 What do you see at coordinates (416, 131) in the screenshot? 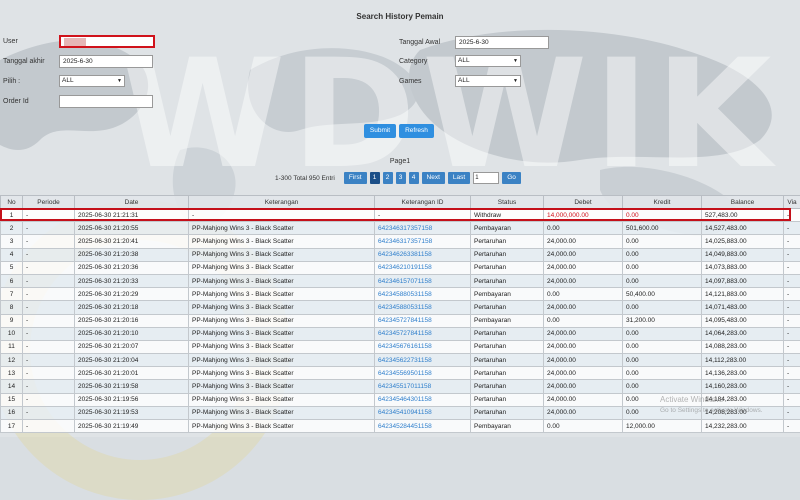
I see `refresh-button: Refresh` at bounding box center [416, 131].